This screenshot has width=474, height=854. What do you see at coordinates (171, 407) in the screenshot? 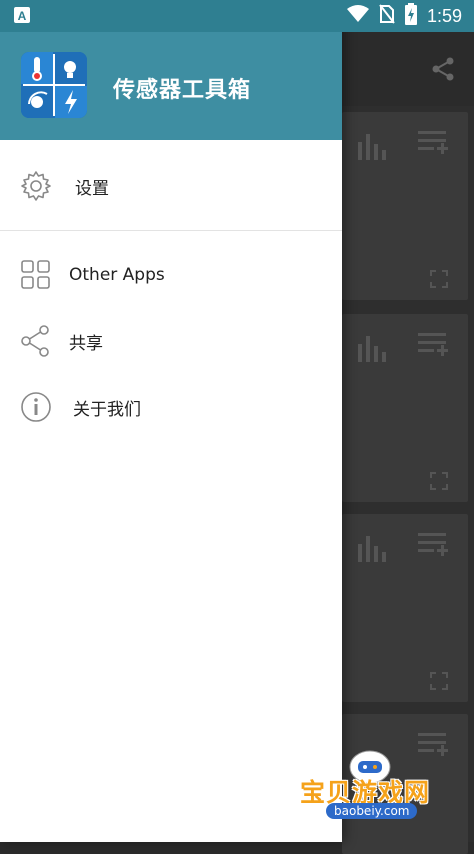
I see `menu-item-about: 关于我们` at bounding box center [171, 407].